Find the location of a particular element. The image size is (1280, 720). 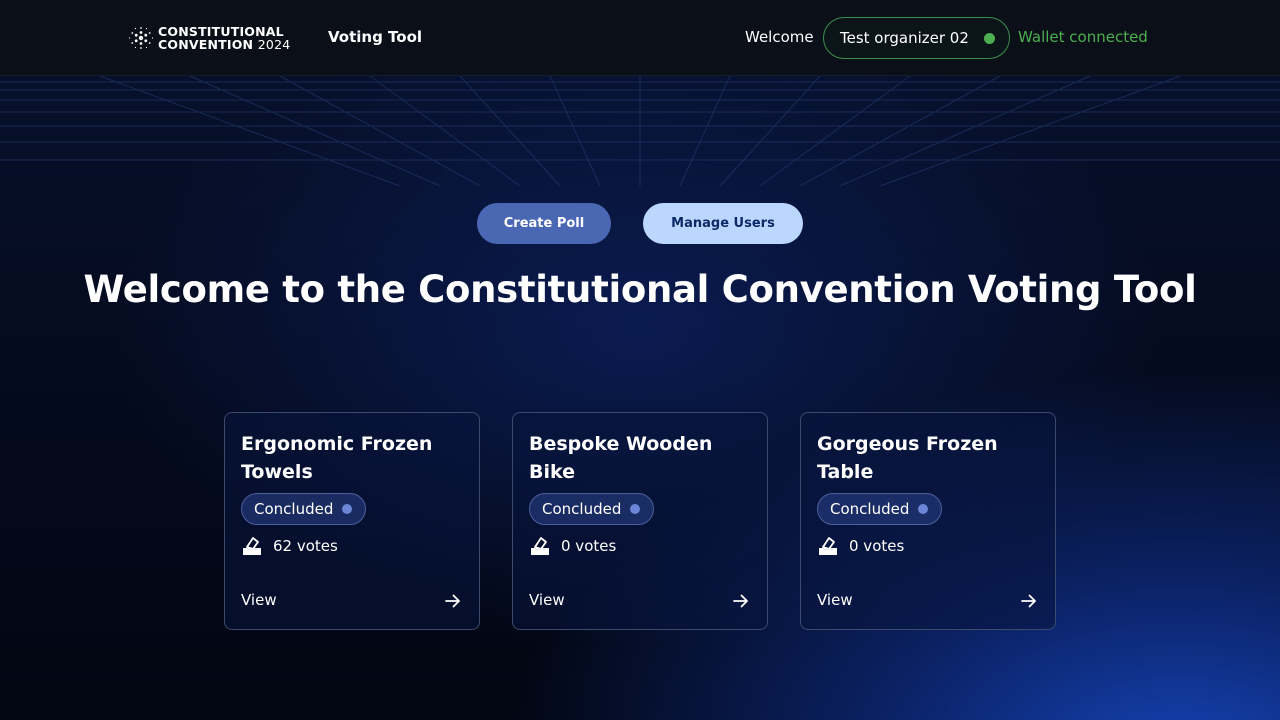

user-account-button: Test organizer 02 is located at coordinates (916, 38).